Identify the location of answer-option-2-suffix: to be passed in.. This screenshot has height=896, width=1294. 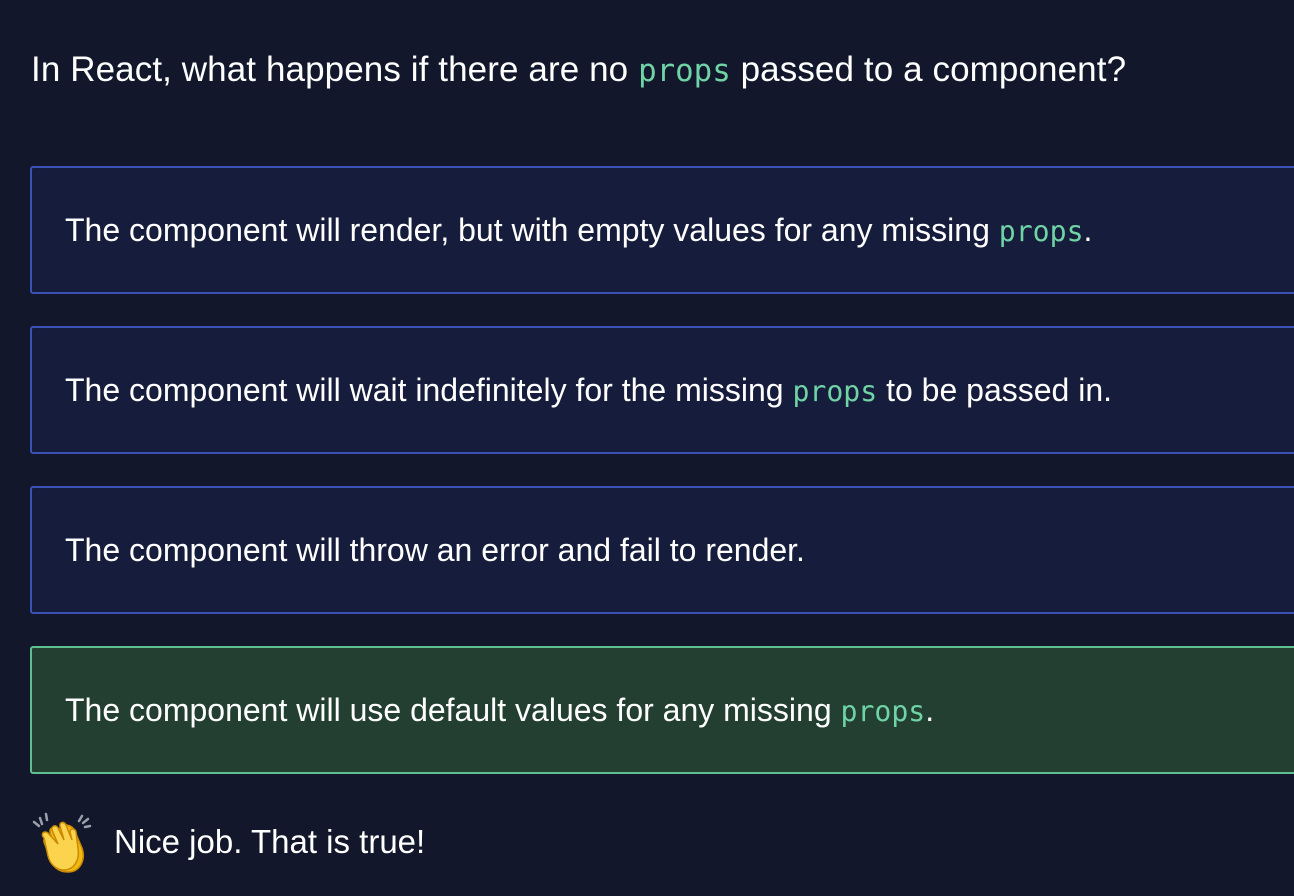
(995, 389).